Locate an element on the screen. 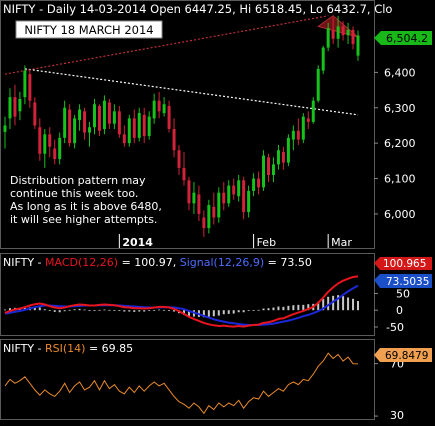 The width and height of the screenshot is (435, 426). rsi-y-tick-label: 30 is located at coordinates (397, 415).